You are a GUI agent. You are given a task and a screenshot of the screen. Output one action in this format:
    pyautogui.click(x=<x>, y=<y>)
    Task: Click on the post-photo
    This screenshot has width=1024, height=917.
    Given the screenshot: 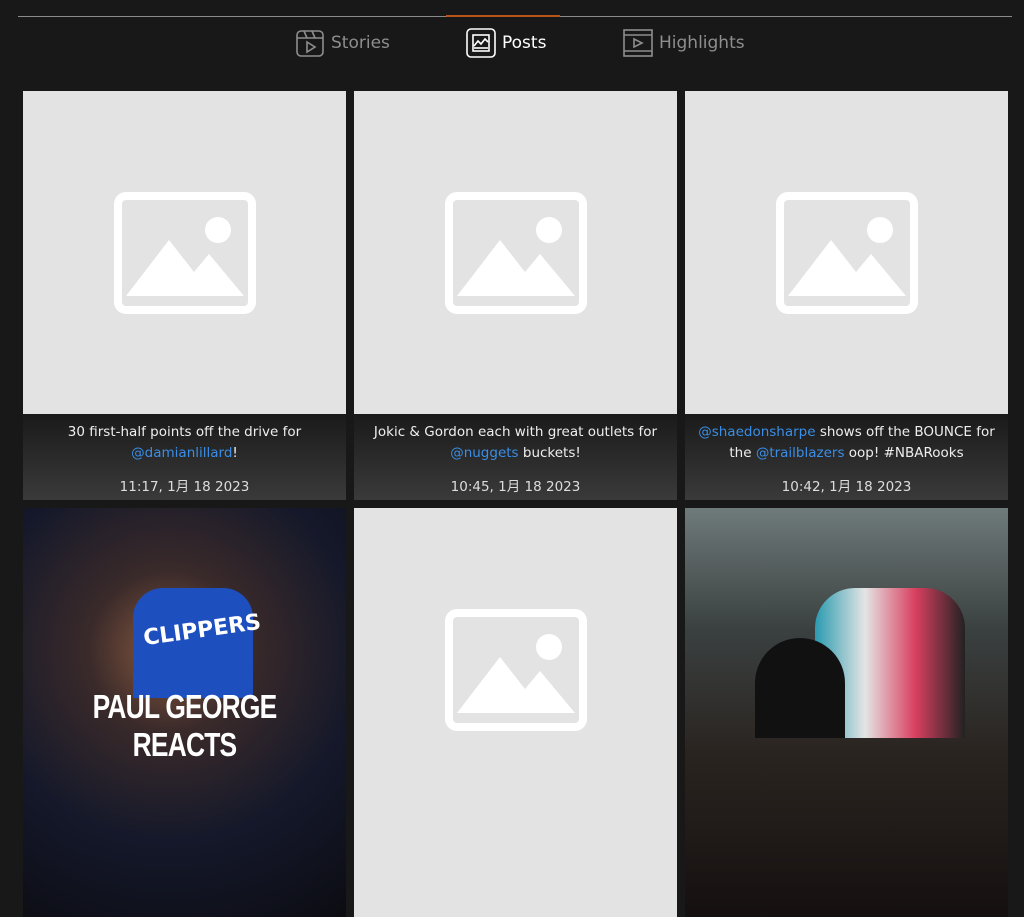 What is the action you would take?
    pyautogui.click(x=800, y=688)
    